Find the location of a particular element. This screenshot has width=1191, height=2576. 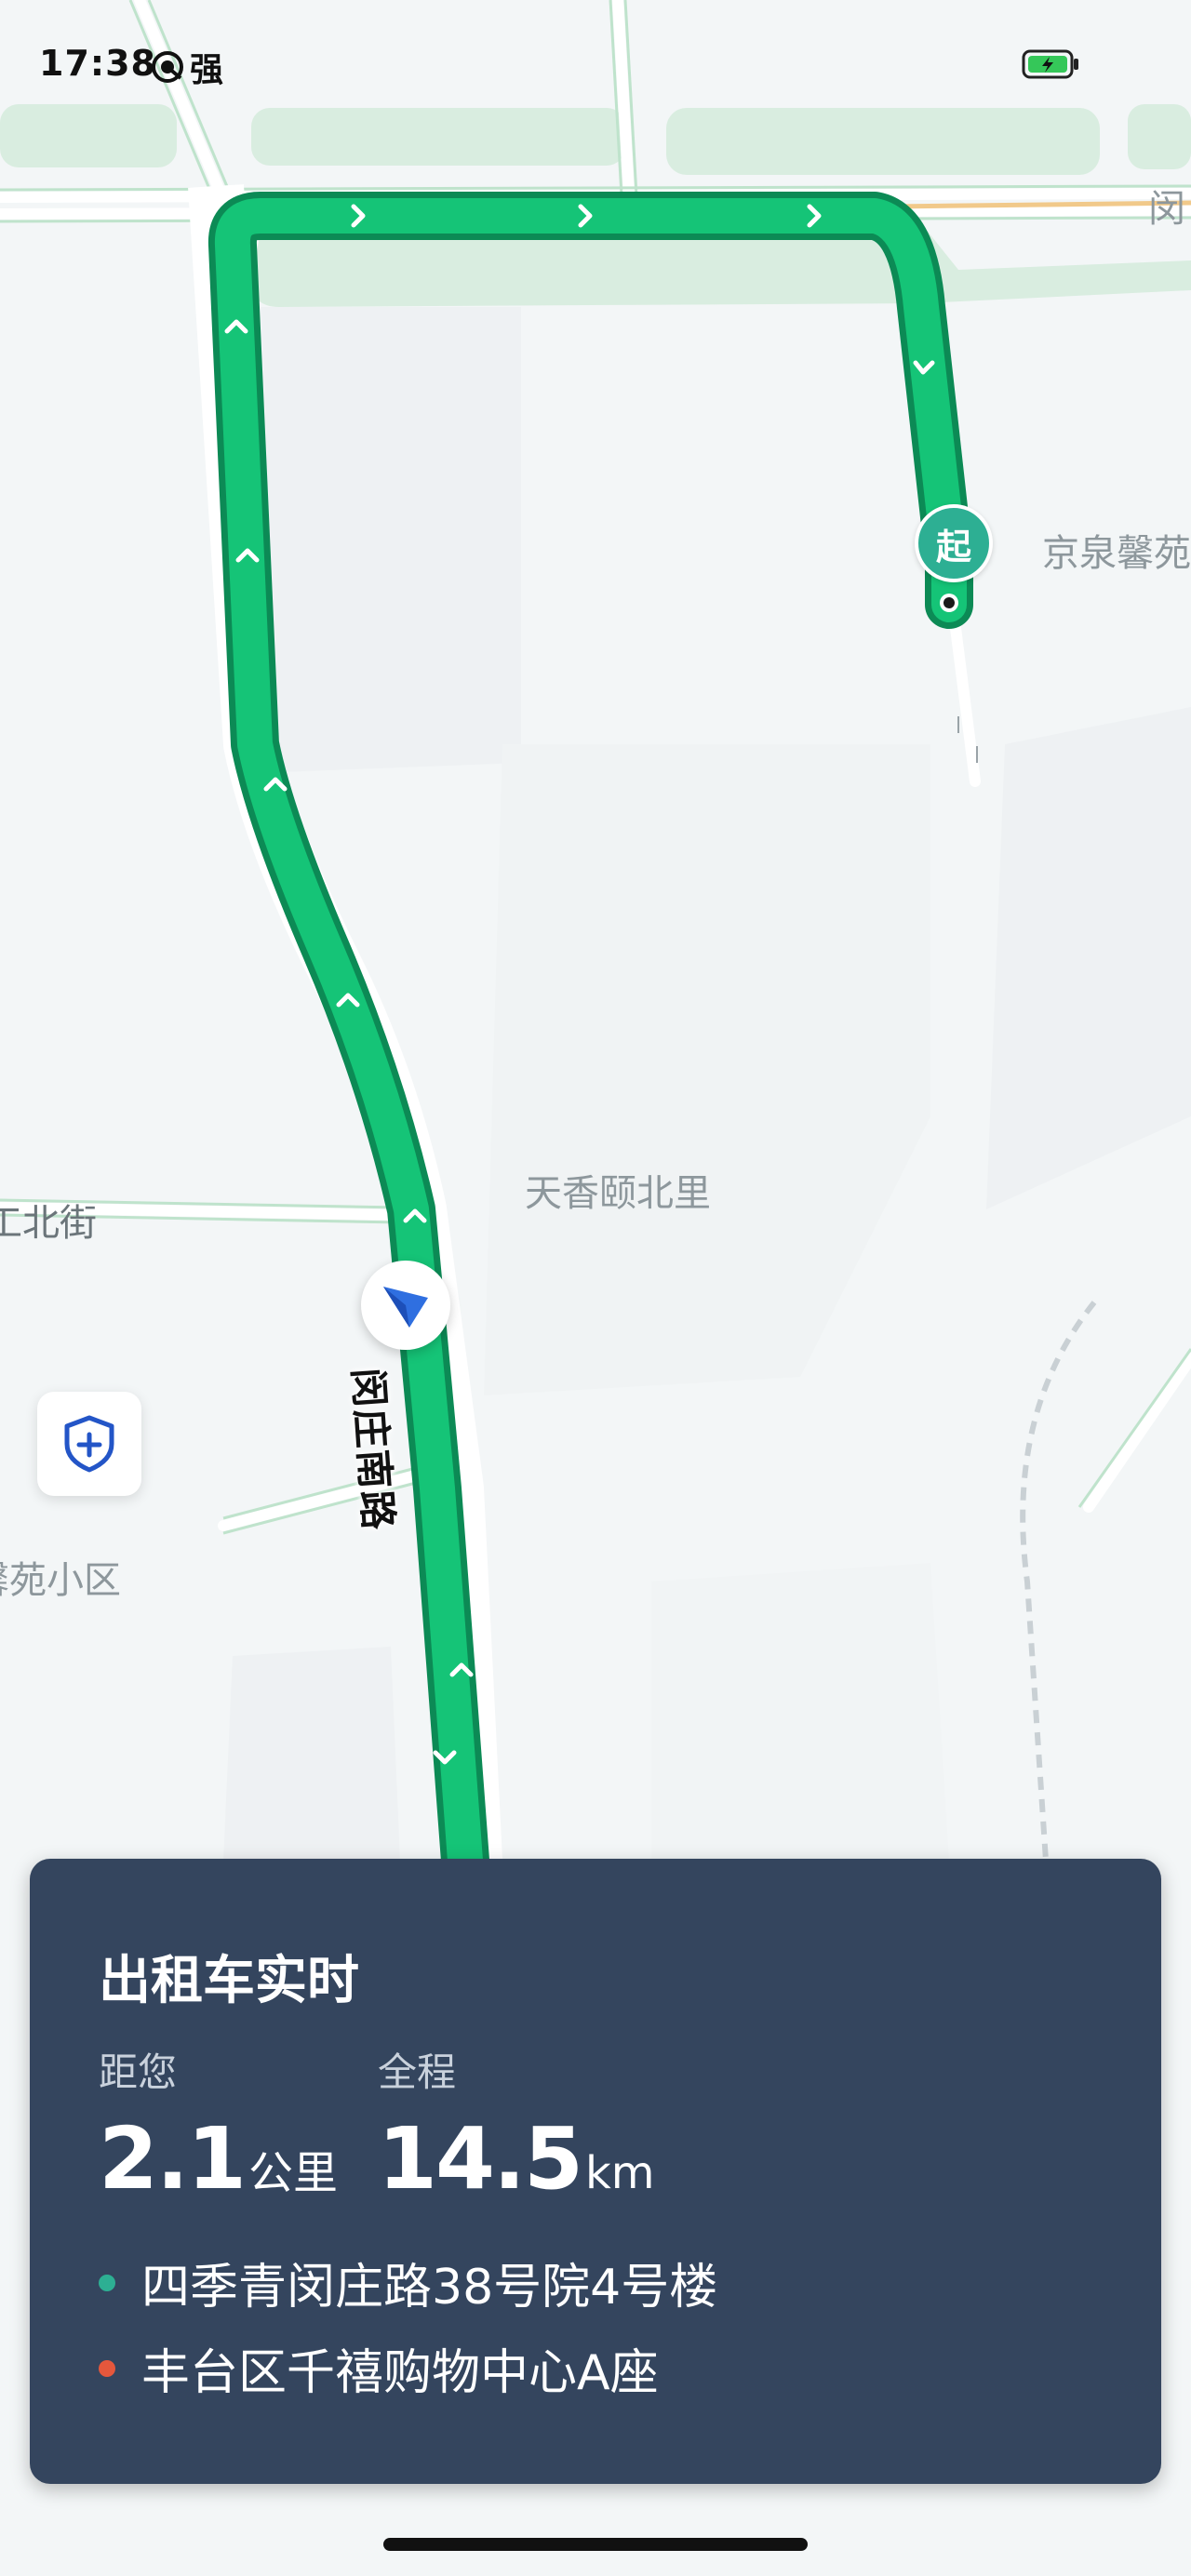

current-location-marker is located at coordinates (405, 1305).